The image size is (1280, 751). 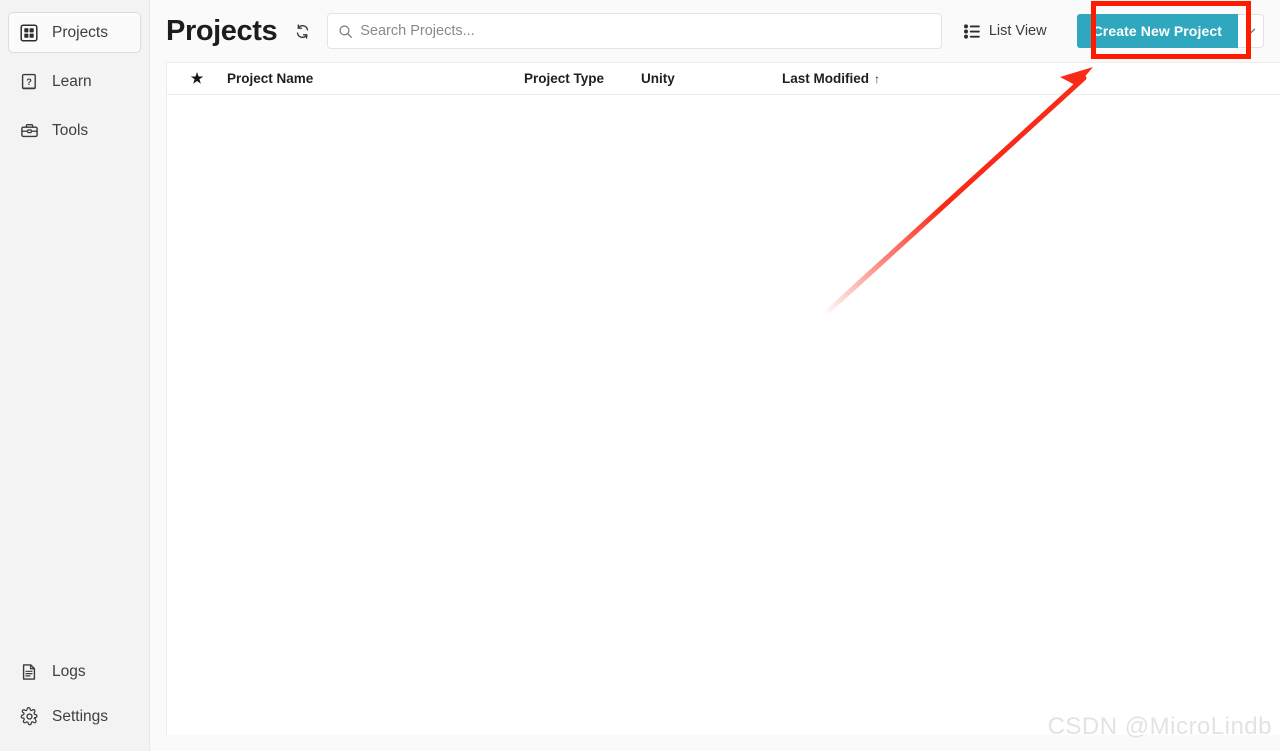 What do you see at coordinates (80, 716) in the screenshot?
I see `sidebar-item-label: Settings` at bounding box center [80, 716].